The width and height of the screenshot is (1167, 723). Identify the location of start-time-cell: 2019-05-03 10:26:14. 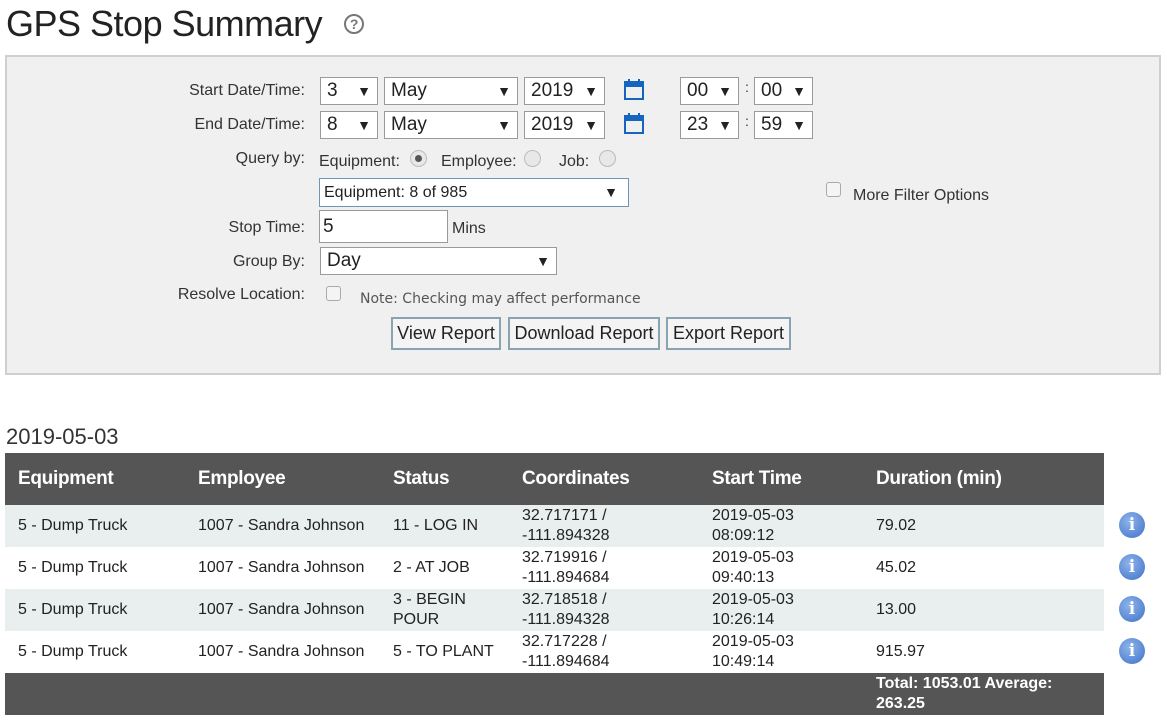
(781, 610).